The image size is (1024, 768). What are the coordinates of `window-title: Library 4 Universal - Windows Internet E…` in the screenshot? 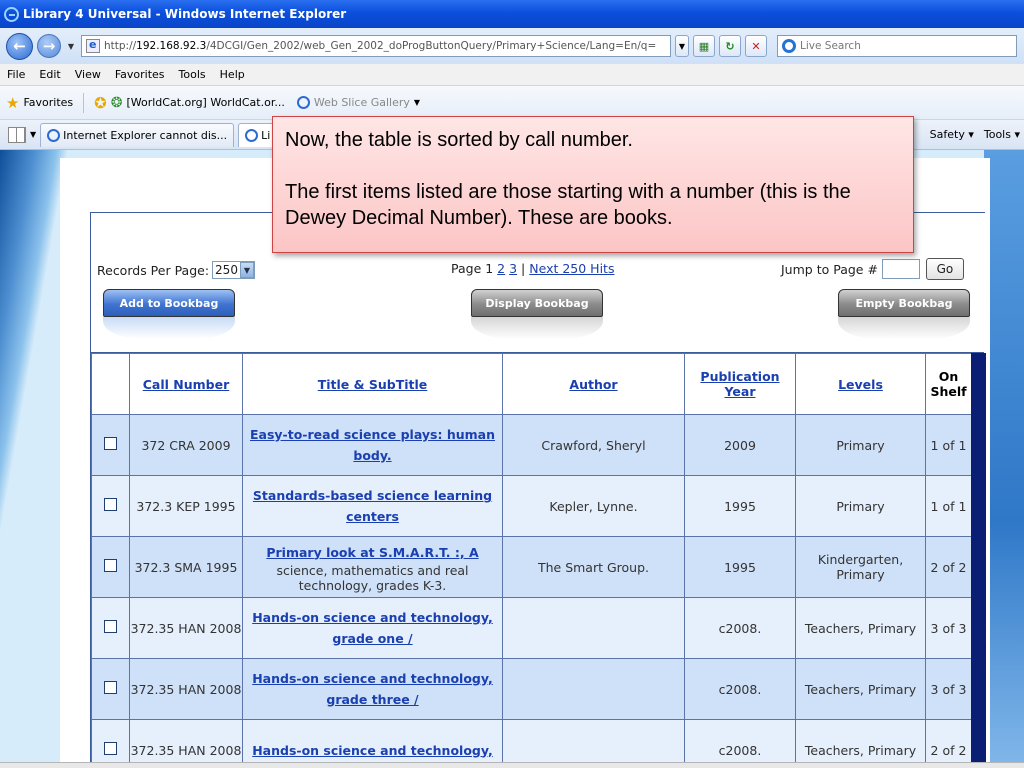 It's located at (185, 14).